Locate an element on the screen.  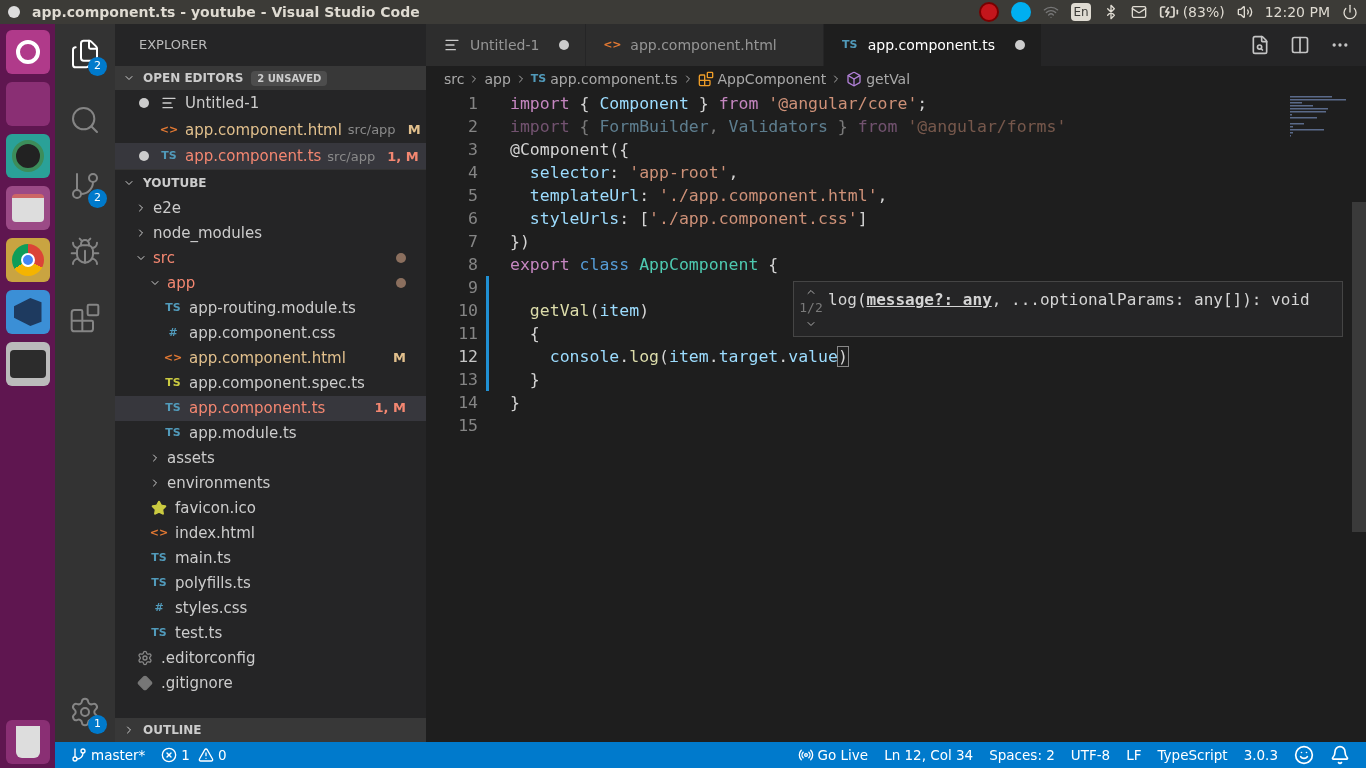
editor-tab: Untitled-1 is located at coordinates (506, 45).